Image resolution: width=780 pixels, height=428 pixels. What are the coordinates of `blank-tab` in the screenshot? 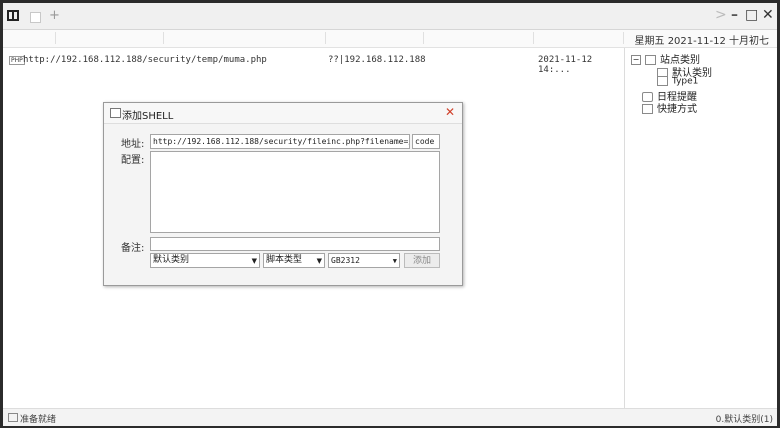 It's located at (35, 17).